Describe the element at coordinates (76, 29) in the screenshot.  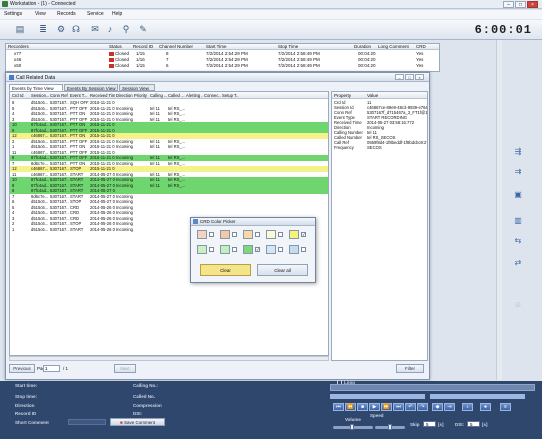
I see `headset-icon: ☊` at that location.